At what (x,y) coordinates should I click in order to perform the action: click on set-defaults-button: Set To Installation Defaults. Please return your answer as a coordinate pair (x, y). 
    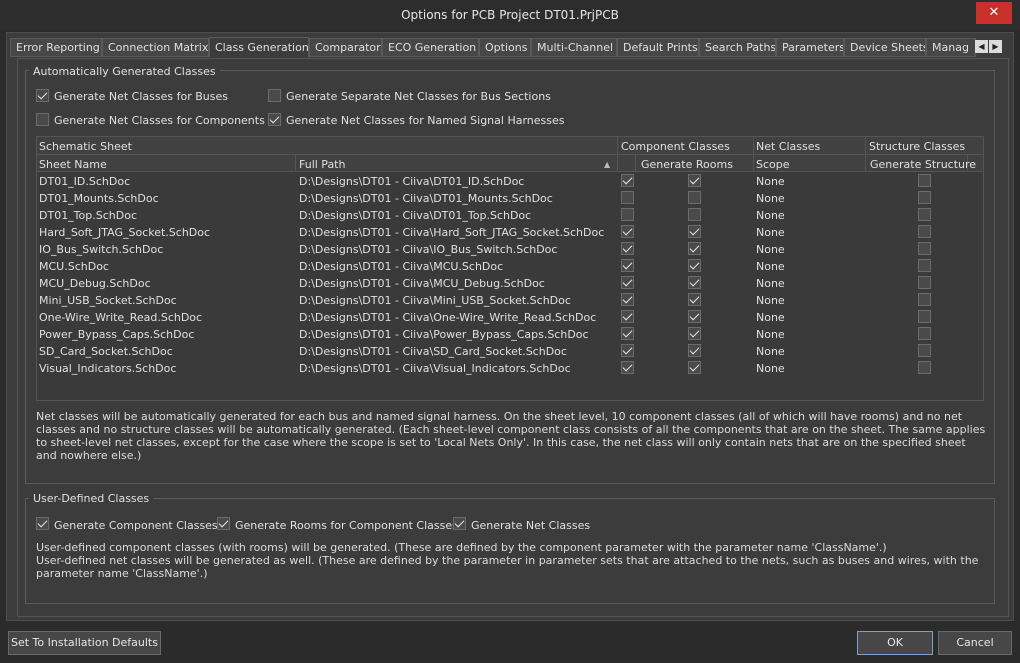
    Looking at the image, I should click on (84, 643).